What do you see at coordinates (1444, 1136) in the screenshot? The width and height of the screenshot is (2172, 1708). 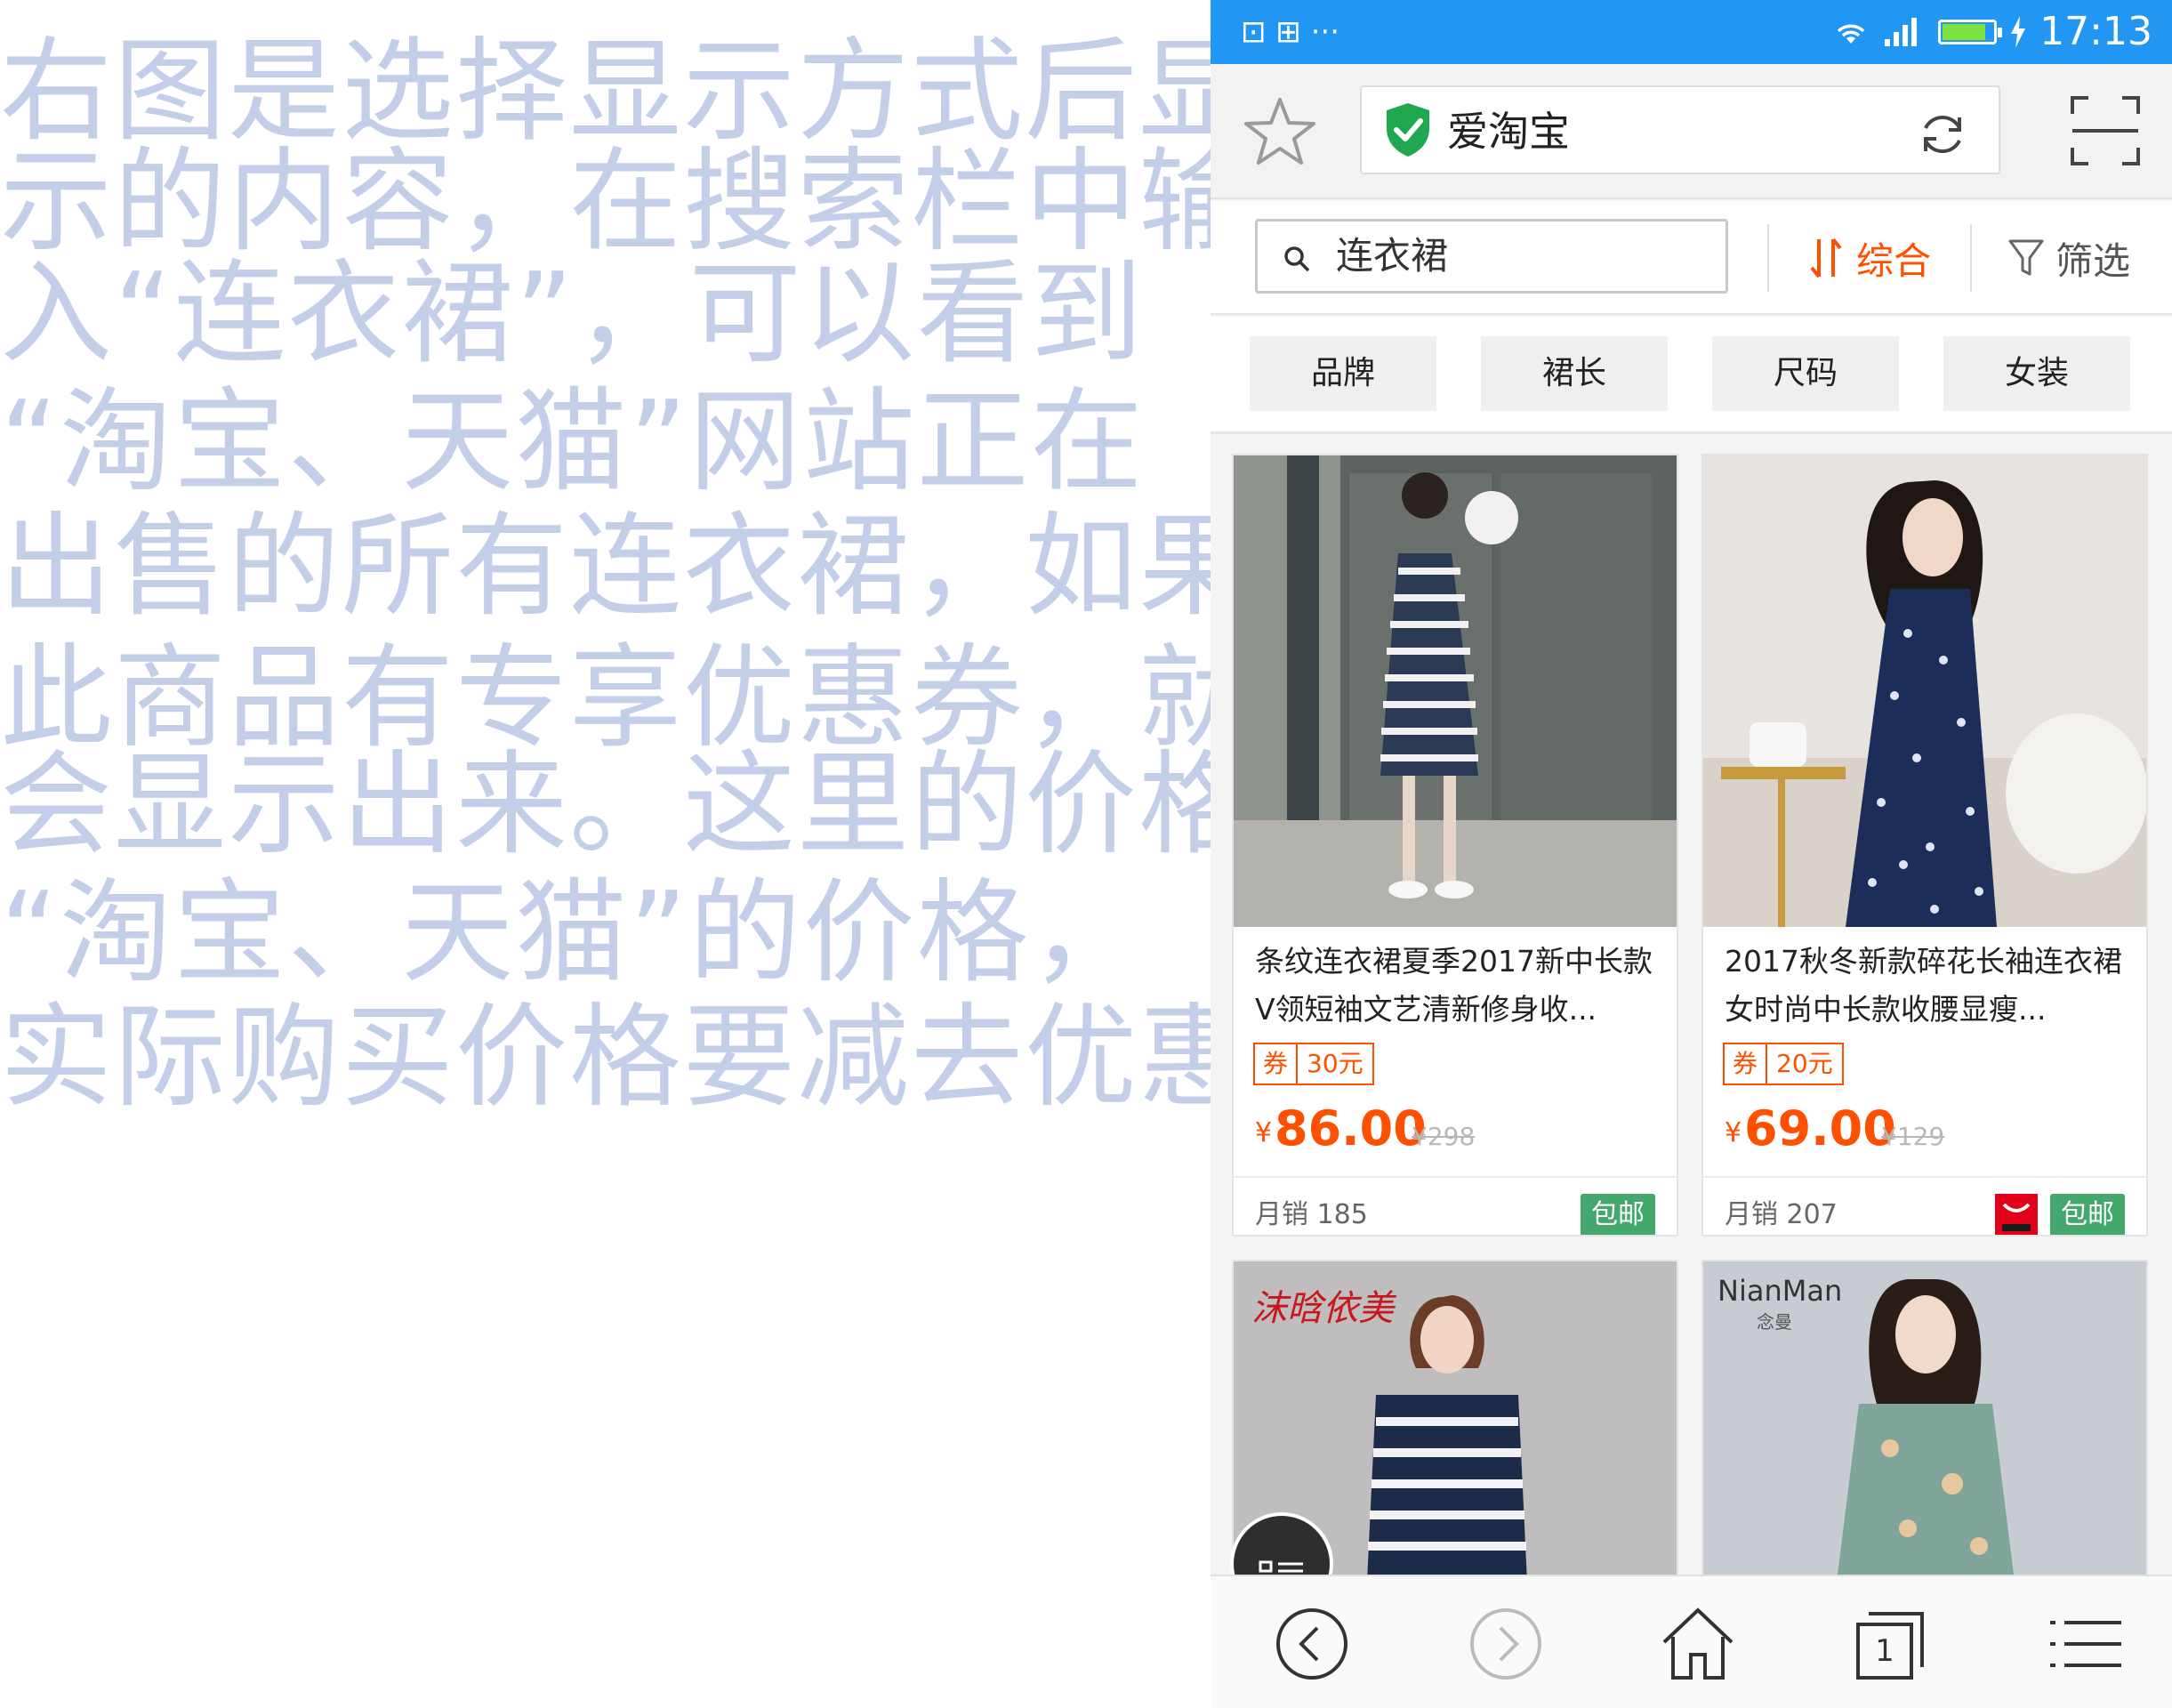 I see `original-price: ¥298` at bounding box center [1444, 1136].